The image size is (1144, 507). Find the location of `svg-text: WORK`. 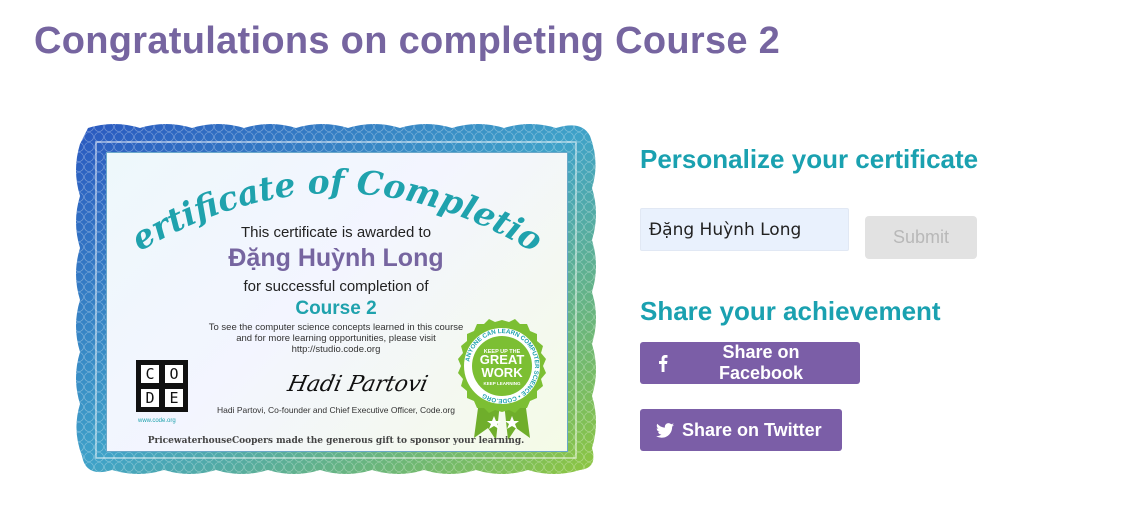

svg-text: WORK is located at coordinates (502, 372).